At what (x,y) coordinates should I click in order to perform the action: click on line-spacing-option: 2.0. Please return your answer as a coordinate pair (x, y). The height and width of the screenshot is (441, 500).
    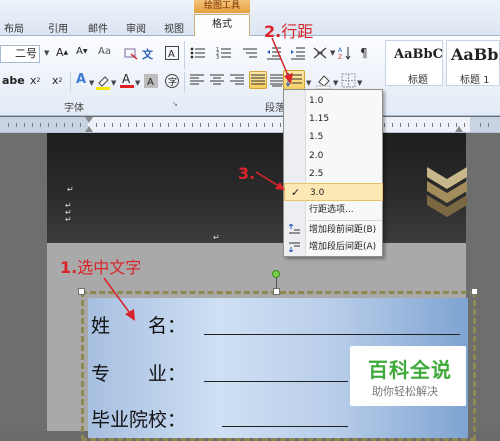
    Looking at the image, I should click on (333, 156).